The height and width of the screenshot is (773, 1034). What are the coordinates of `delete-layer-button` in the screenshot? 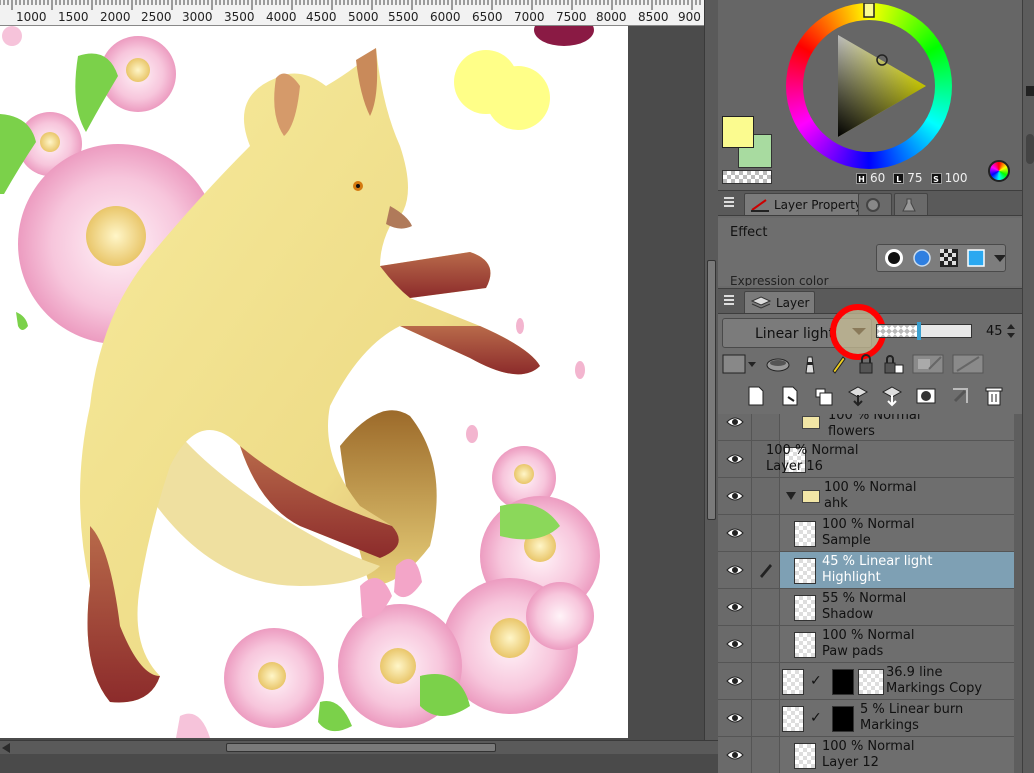 It's located at (994, 396).